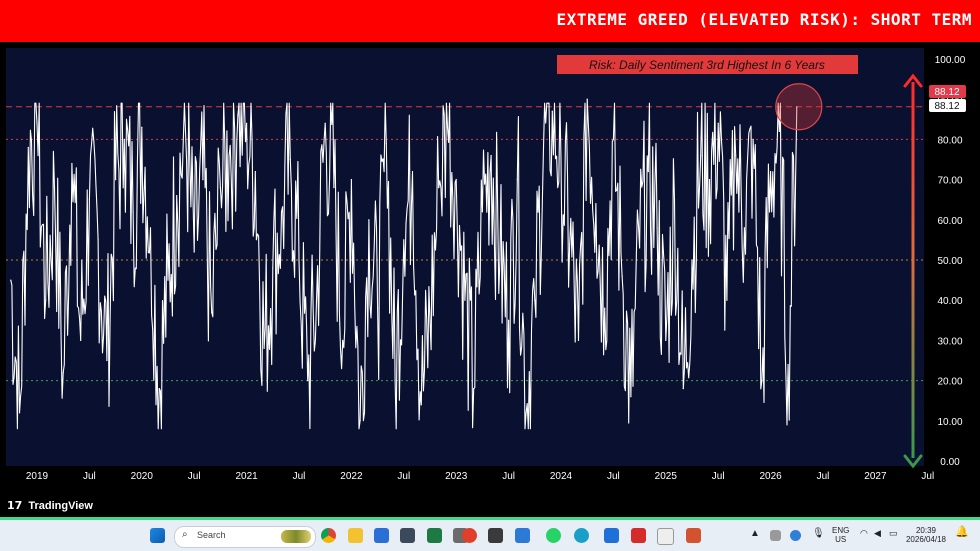 This screenshot has width=980, height=551. Describe the element at coordinates (355, 535) in the screenshot. I see `file-explorer-icon` at that location.